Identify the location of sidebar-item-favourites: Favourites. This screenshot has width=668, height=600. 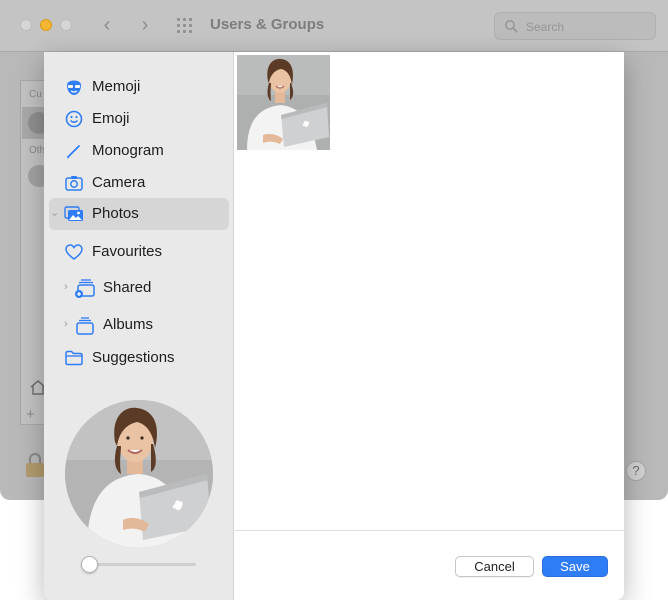
(139, 252).